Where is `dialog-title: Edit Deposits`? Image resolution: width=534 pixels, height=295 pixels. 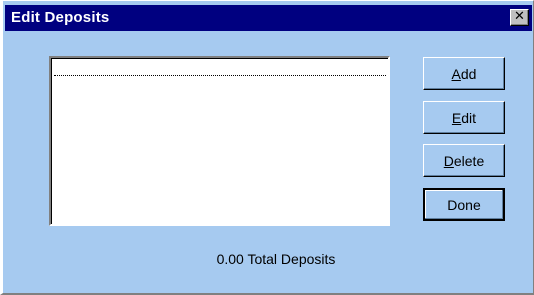 dialog-title: Edit Deposits is located at coordinates (60, 17).